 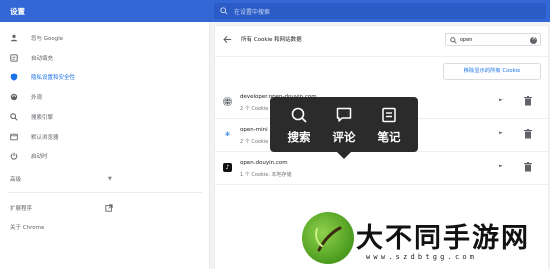 What do you see at coordinates (105, 97) in the screenshot?
I see `sidebar-item-appearance: 外观` at bounding box center [105, 97].